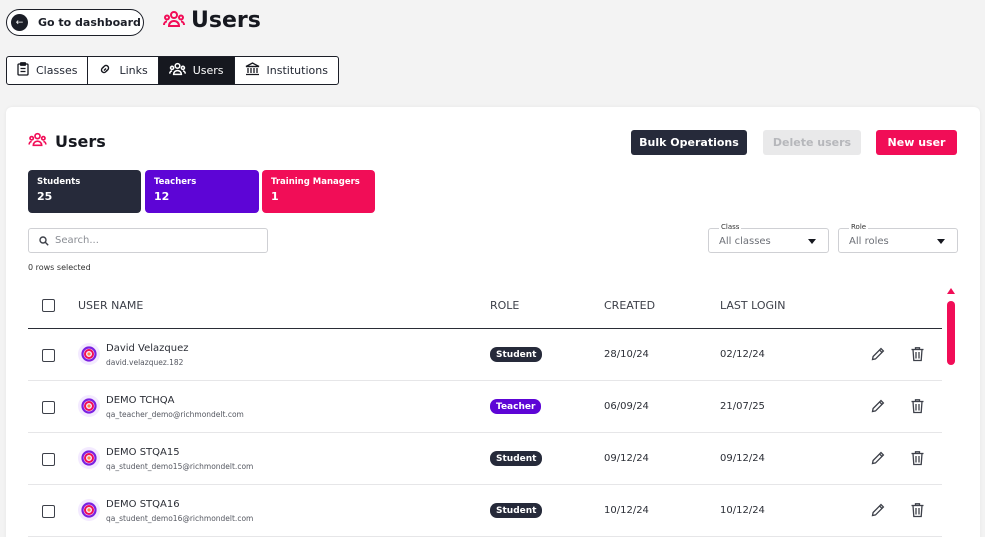 The height and width of the screenshot is (537, 985). What do you see at coordinates (175, 182) in the screenshot?
I see `stat-title: Teachers` at bounding box center [175, 182].